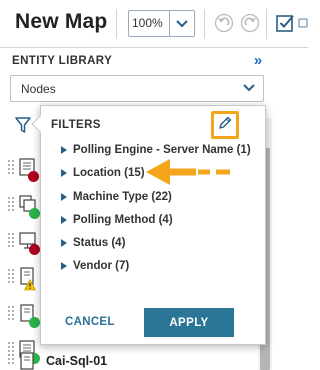 The width and height of the screenshot is (320, 370). I want to click on filter-icon, so click(23, 127).